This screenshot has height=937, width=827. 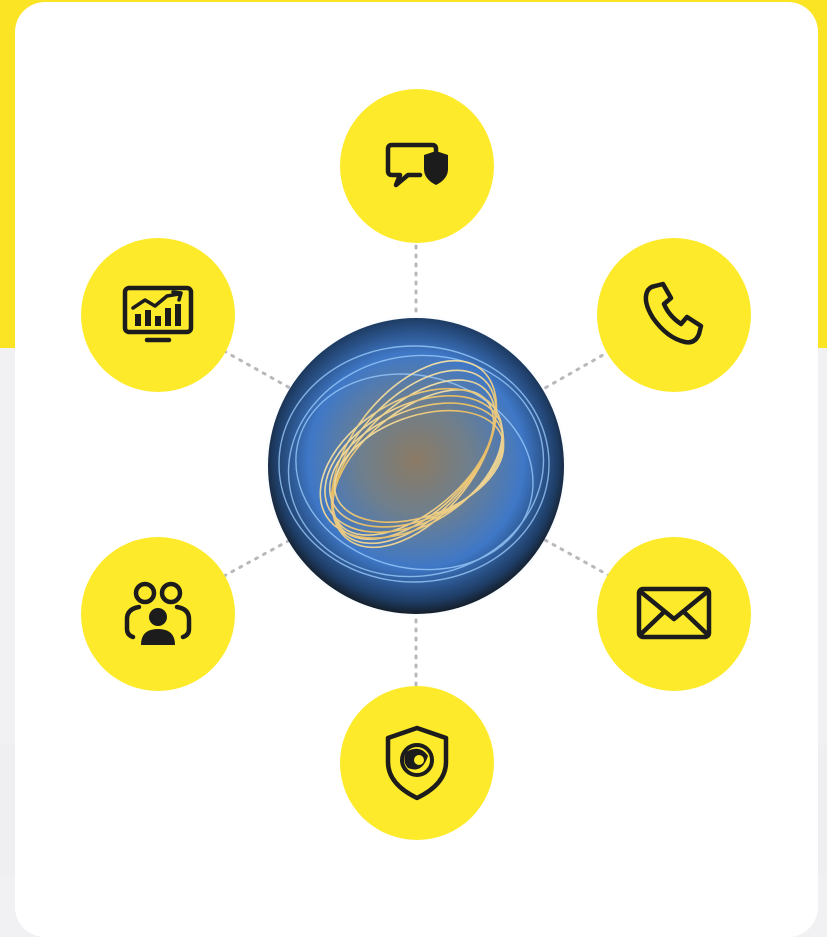 I want to click on mail-icon, so click(x=674, y=613).